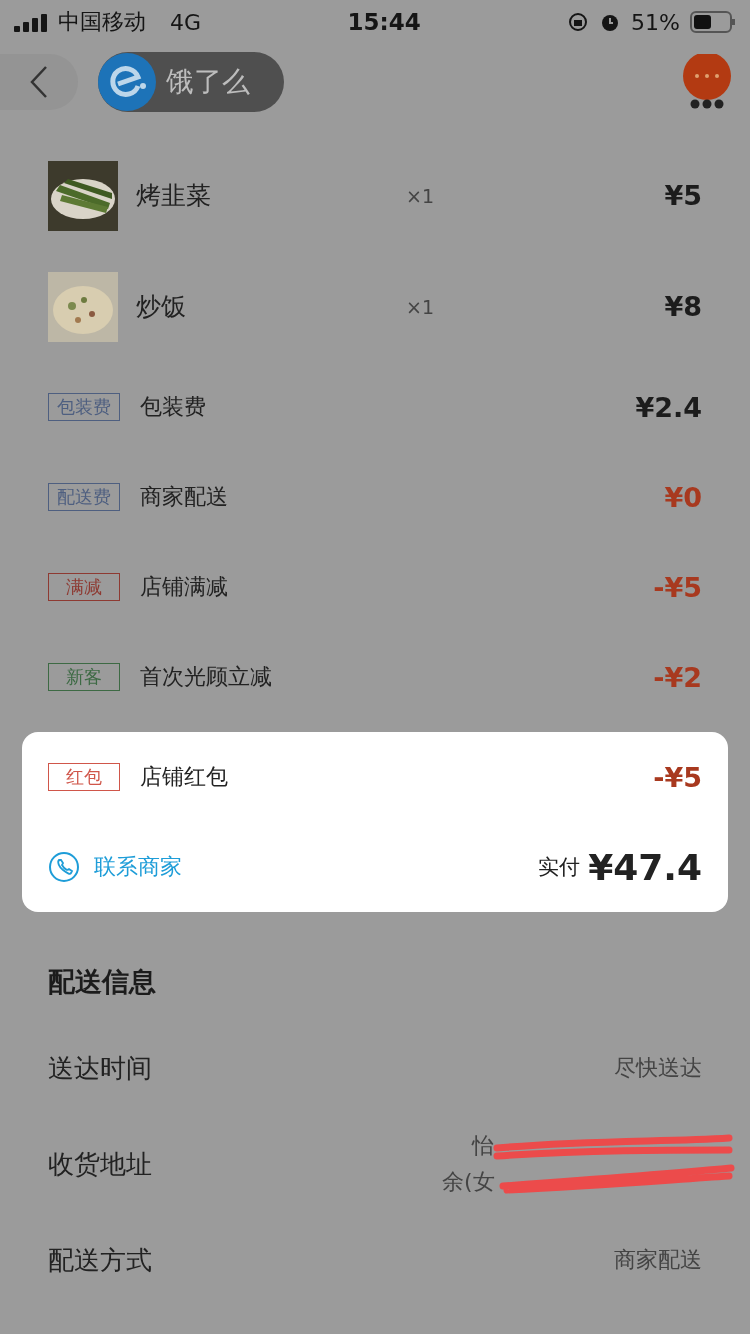  Describe the element at coordinates (658, 1068) in the screenshot. I see `delivery-value: 尽快送达` at that location.